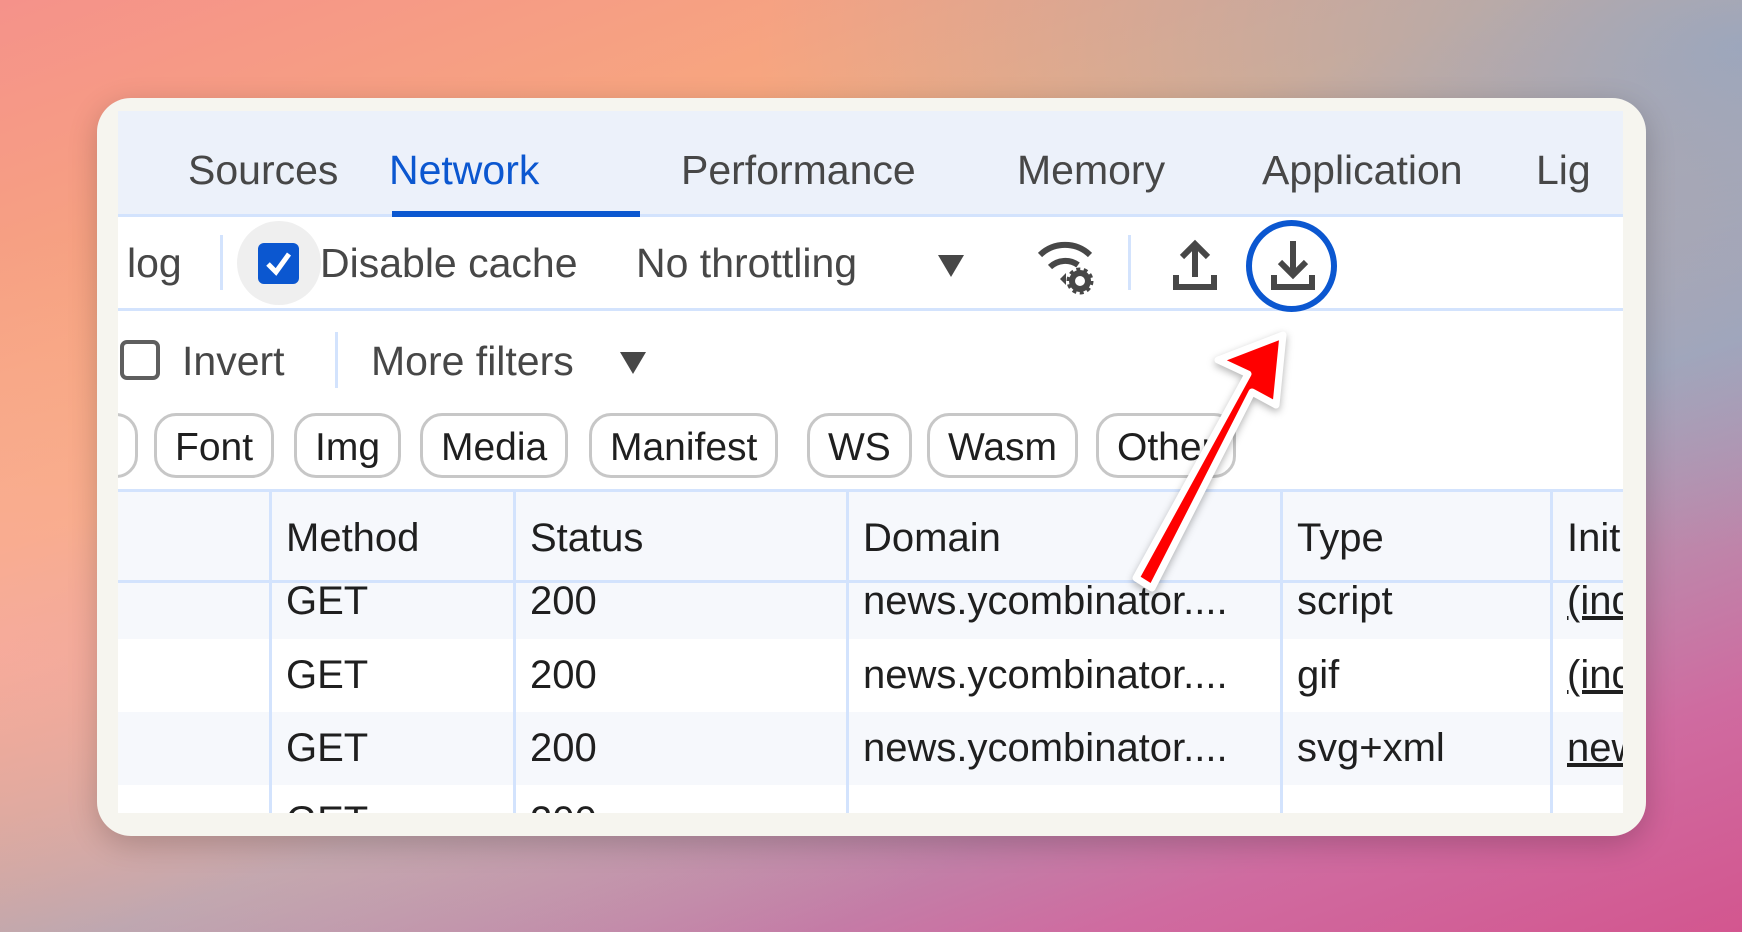 Image resolution: width=1742 pixels, height=932 pixels. I want to click on annotation-arrow-icon, so click(1209, 461).